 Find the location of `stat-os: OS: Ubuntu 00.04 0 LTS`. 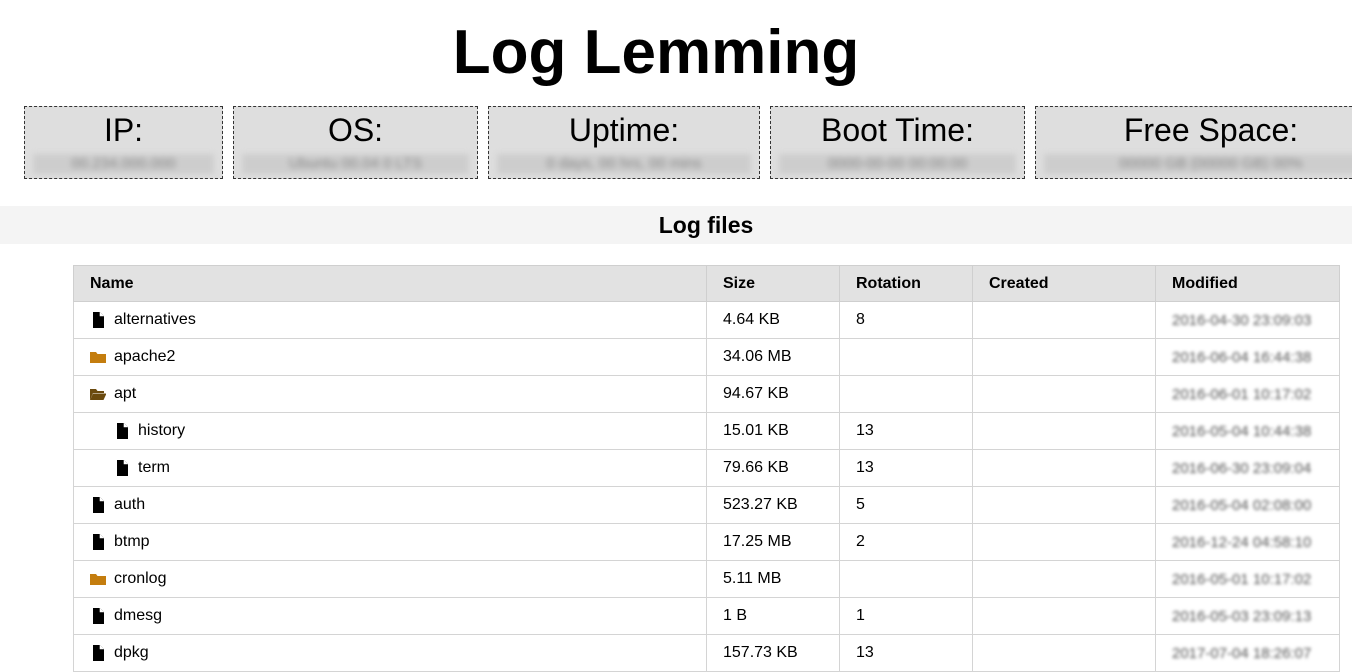

stat-os: OS: Ubuntu 00.04 0 LTS is located at coordinates (355, 142).